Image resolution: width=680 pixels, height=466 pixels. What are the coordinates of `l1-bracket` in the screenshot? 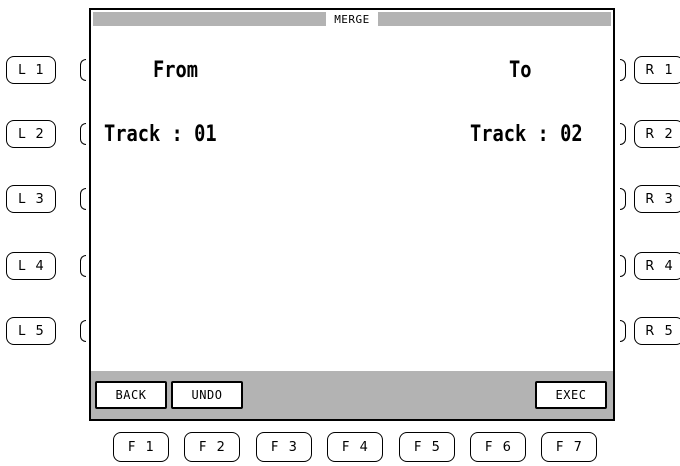 It's located at (83, 70).